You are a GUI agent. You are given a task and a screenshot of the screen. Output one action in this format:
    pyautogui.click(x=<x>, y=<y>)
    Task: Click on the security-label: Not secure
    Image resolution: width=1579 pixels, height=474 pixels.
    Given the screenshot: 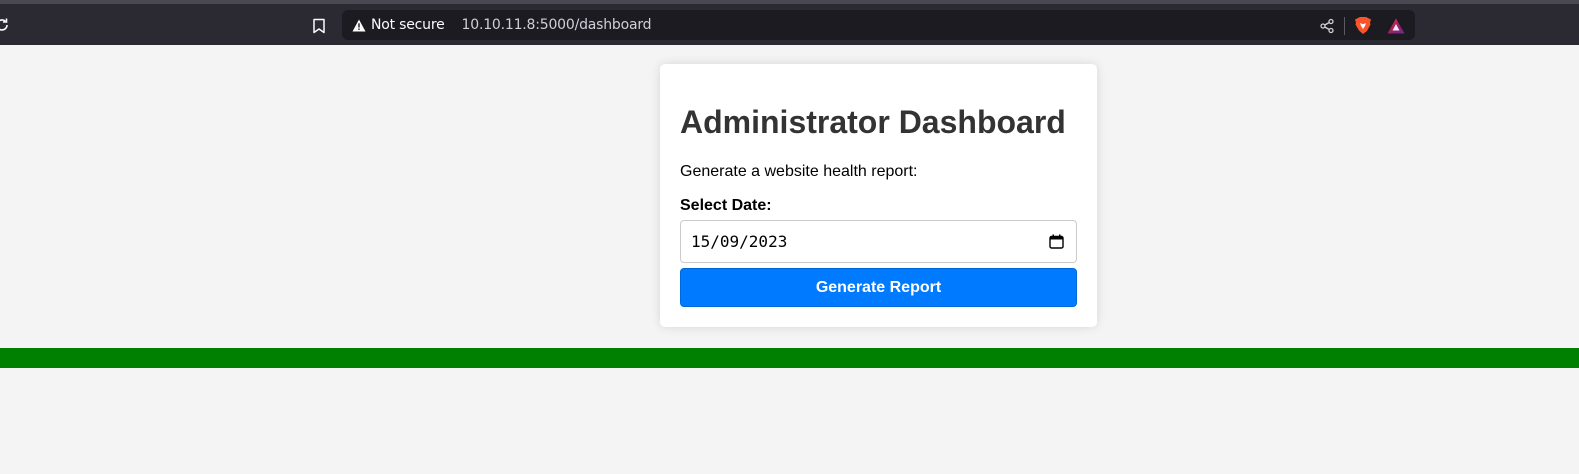 What is the action you would take?
    pyautogui.click(x=408, y=25)
    